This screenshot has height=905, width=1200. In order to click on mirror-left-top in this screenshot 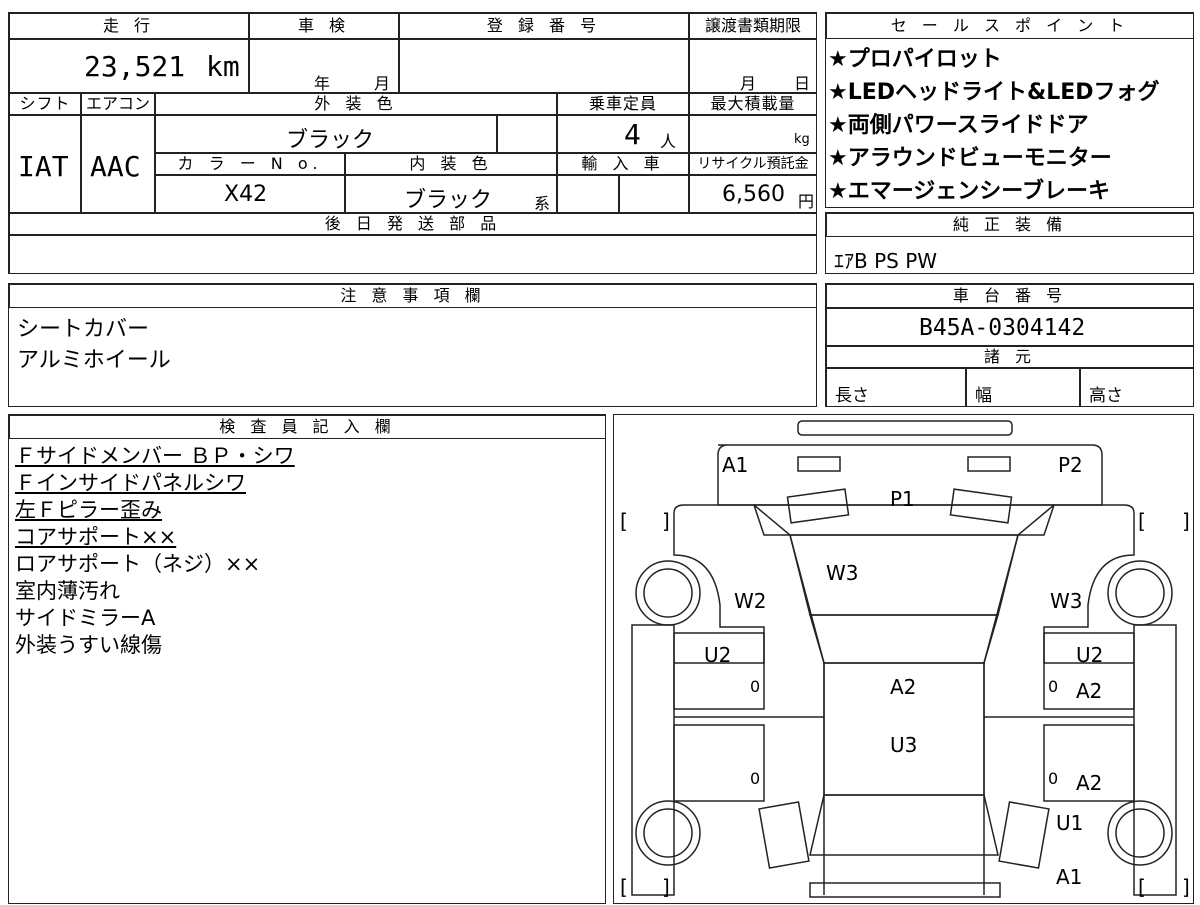, I will do `click(818, 506)`.